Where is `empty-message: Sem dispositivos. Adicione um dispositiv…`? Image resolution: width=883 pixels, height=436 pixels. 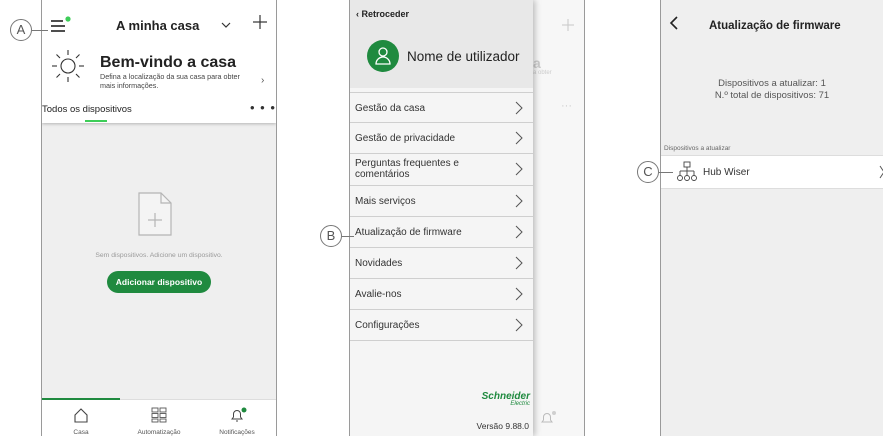
empty-message: Sem dispositivos. Adicione um dispositiv… is located at coordinates (159, 255).